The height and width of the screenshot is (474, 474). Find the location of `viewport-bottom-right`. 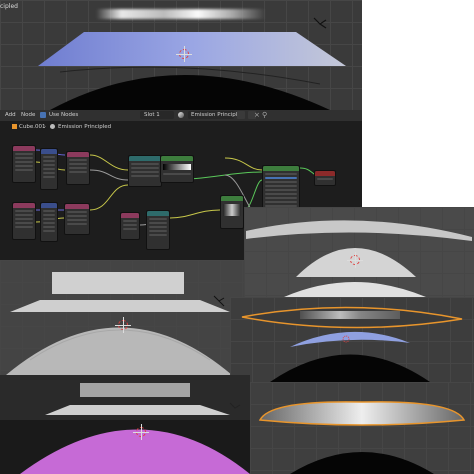

viewport-bottom-right is located at coordinates (362, 428).